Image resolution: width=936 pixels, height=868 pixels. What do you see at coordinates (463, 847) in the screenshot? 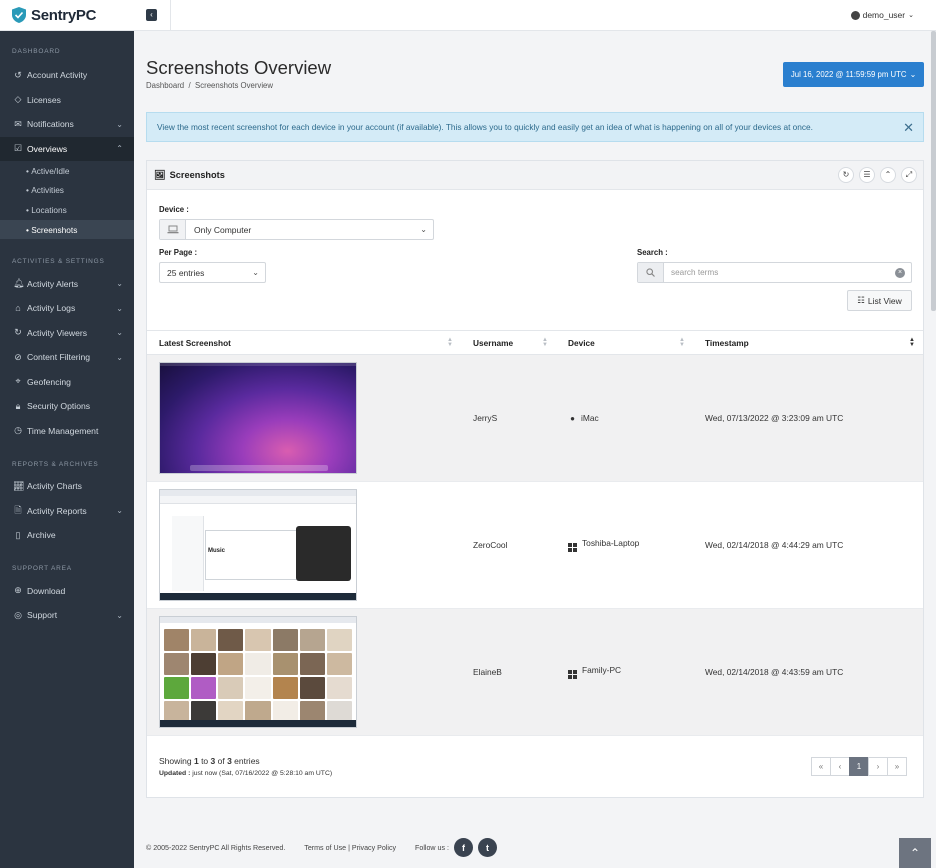
I see `facebook-icon: f` at bounding box center [463, 847].